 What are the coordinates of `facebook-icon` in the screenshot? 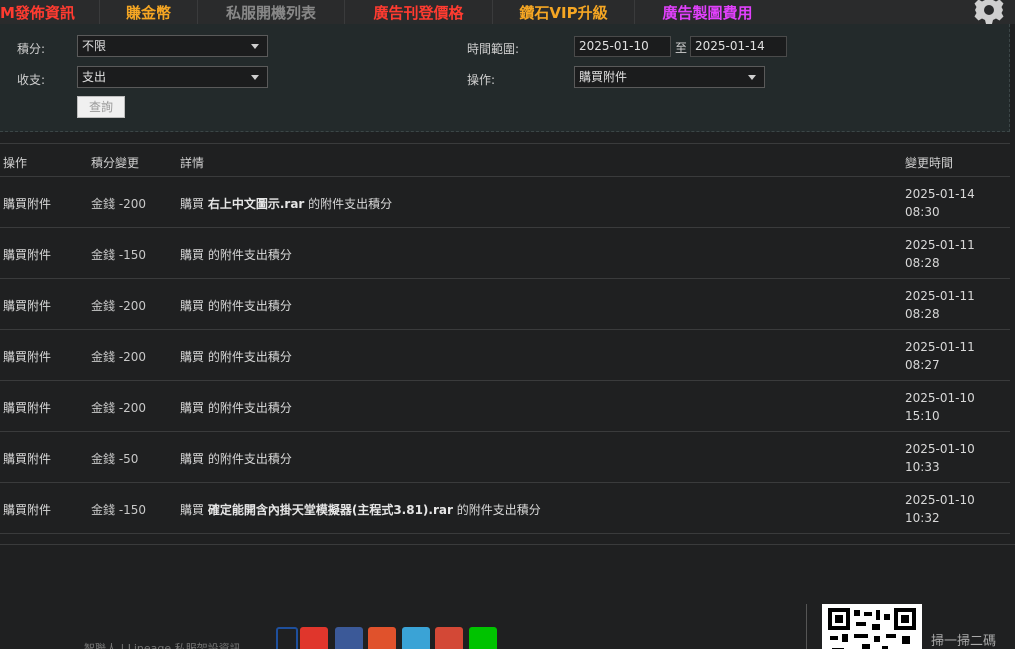 It's located at (349, 638).